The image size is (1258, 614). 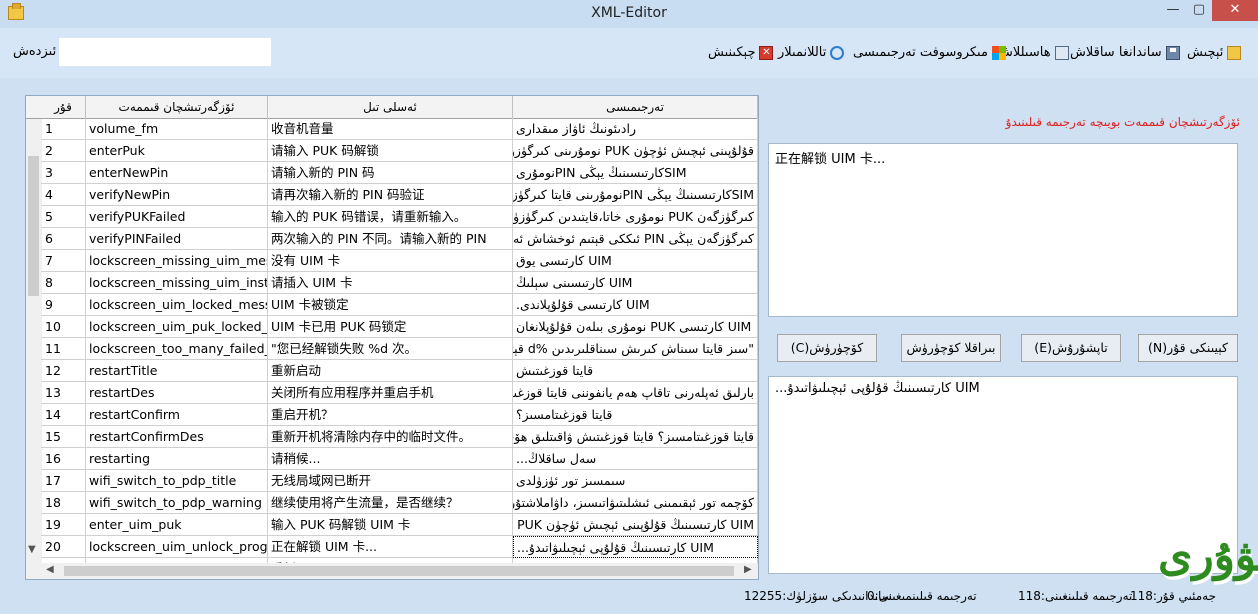 I want to click on table-row: 12 restartTitle 重新启动 قايتا قوزغىتىش, so click(x=392, y=371).